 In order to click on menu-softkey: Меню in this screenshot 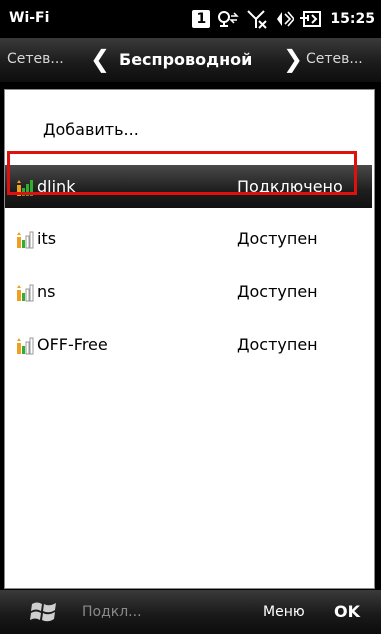, I will do `click(284, 612)`.